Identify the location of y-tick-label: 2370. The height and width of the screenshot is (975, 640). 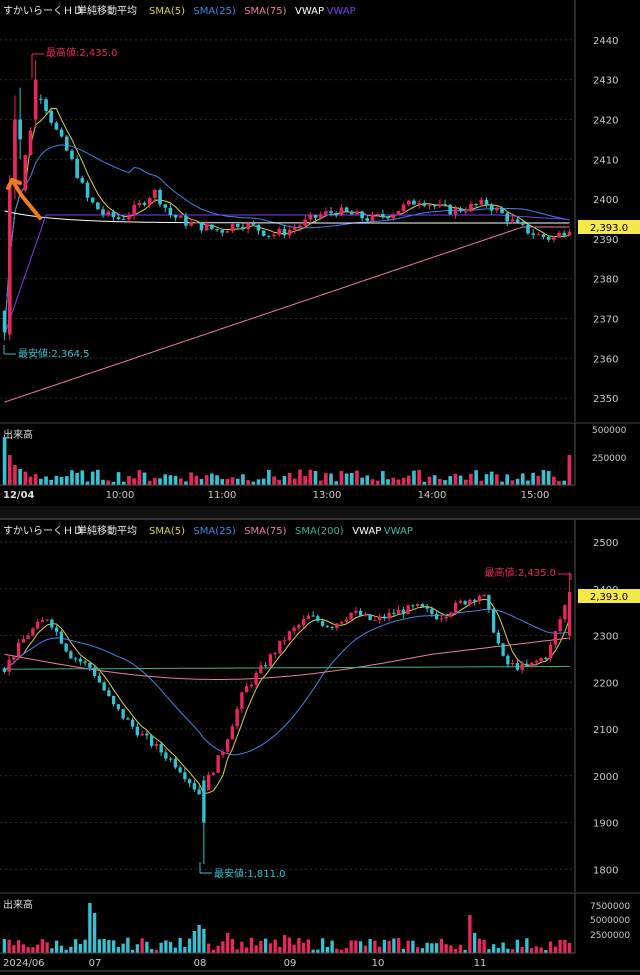
(605, 320).